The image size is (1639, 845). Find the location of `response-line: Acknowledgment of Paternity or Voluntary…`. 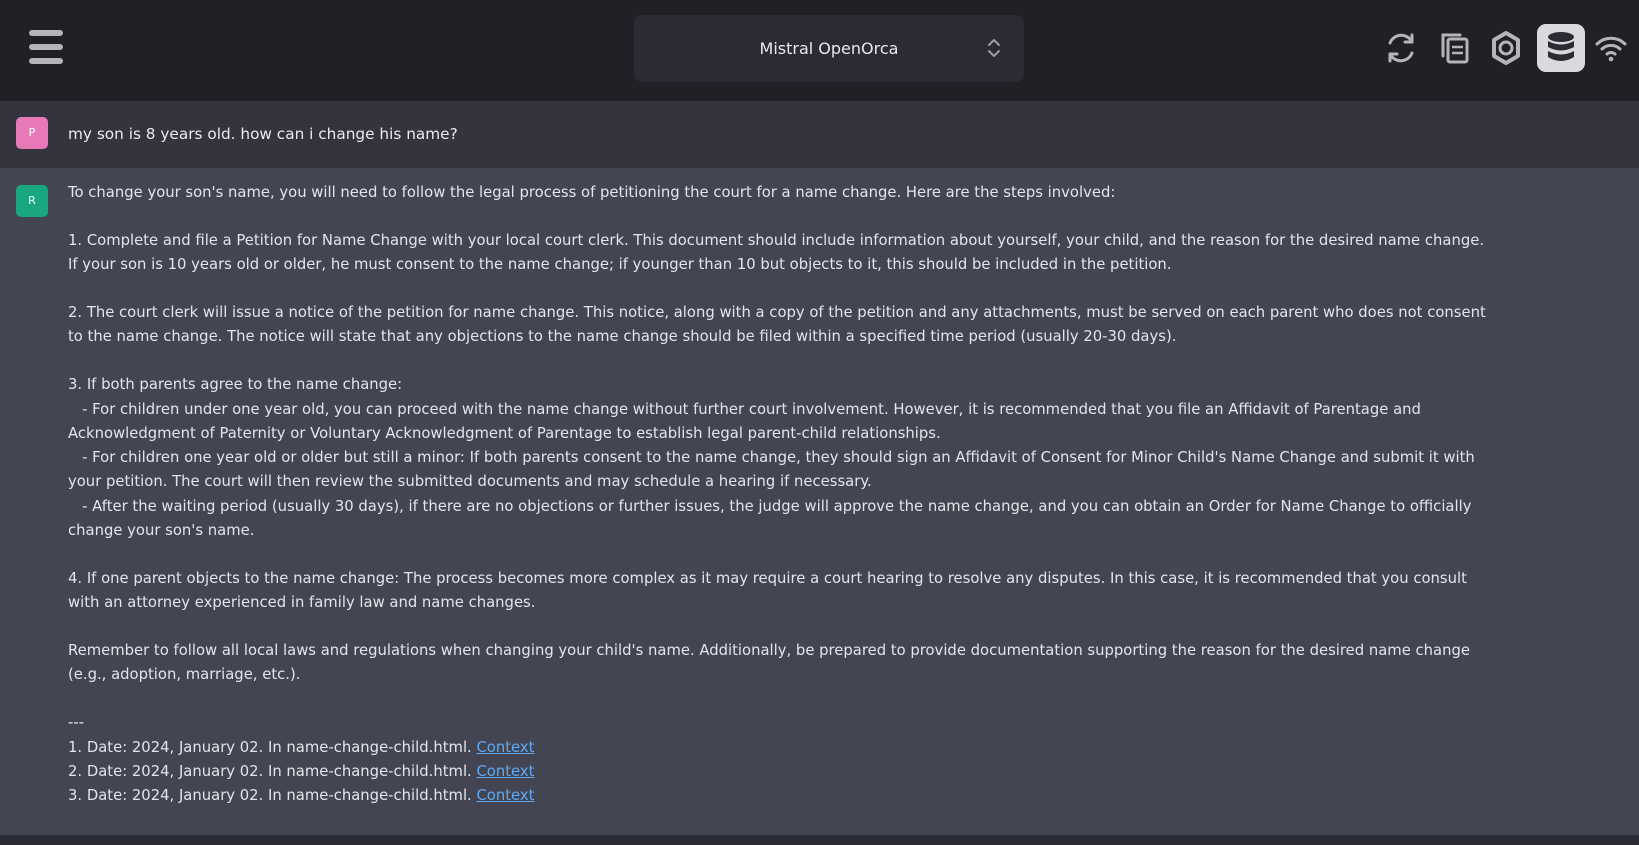

response-line: Acknowledgment of Paternity or Voluntary… is located at coordinates (504, 433).